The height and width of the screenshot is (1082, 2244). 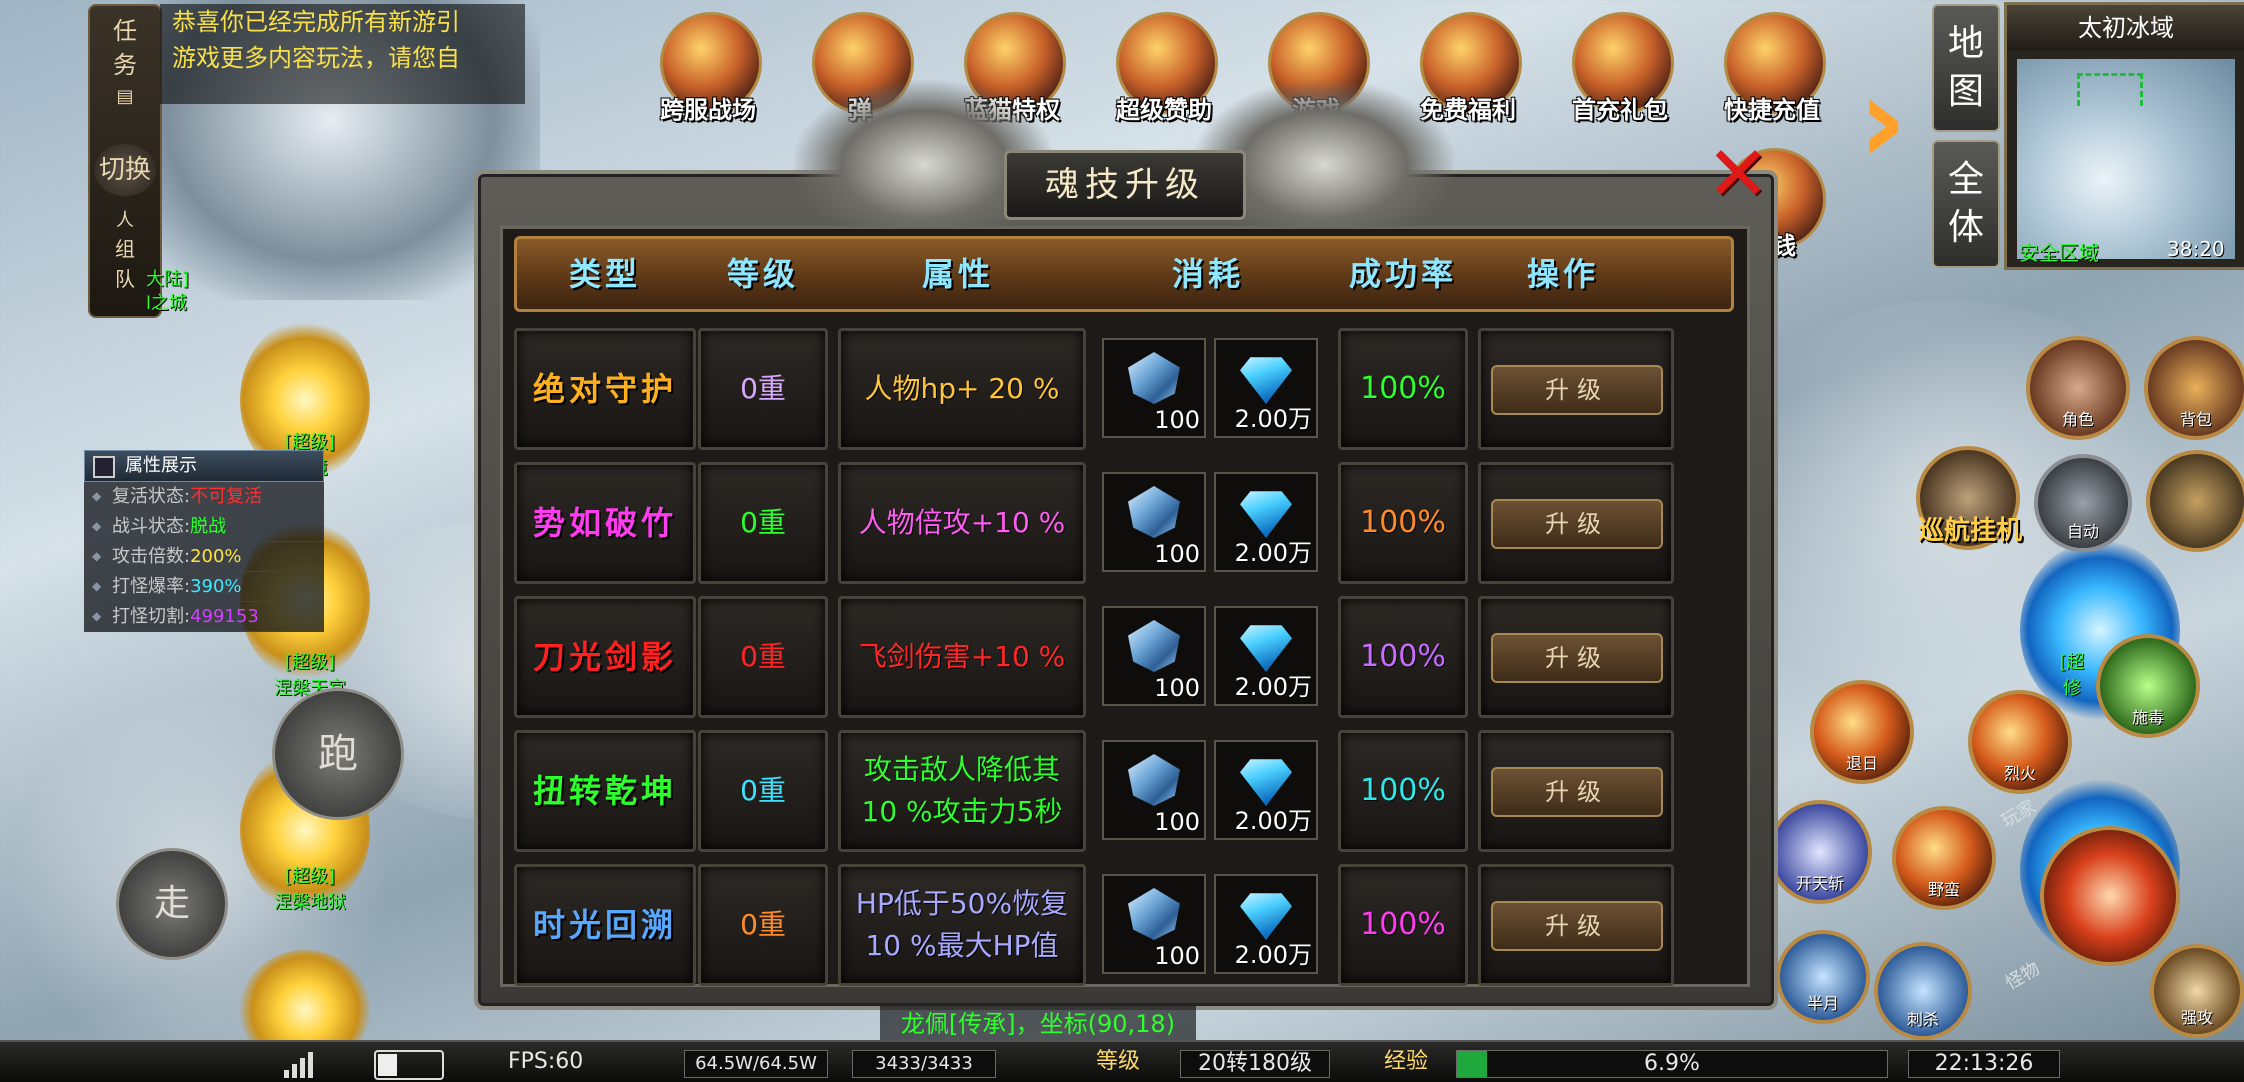 I want to click on quest-tab-button: 任 务, so click(x=125, y=48).